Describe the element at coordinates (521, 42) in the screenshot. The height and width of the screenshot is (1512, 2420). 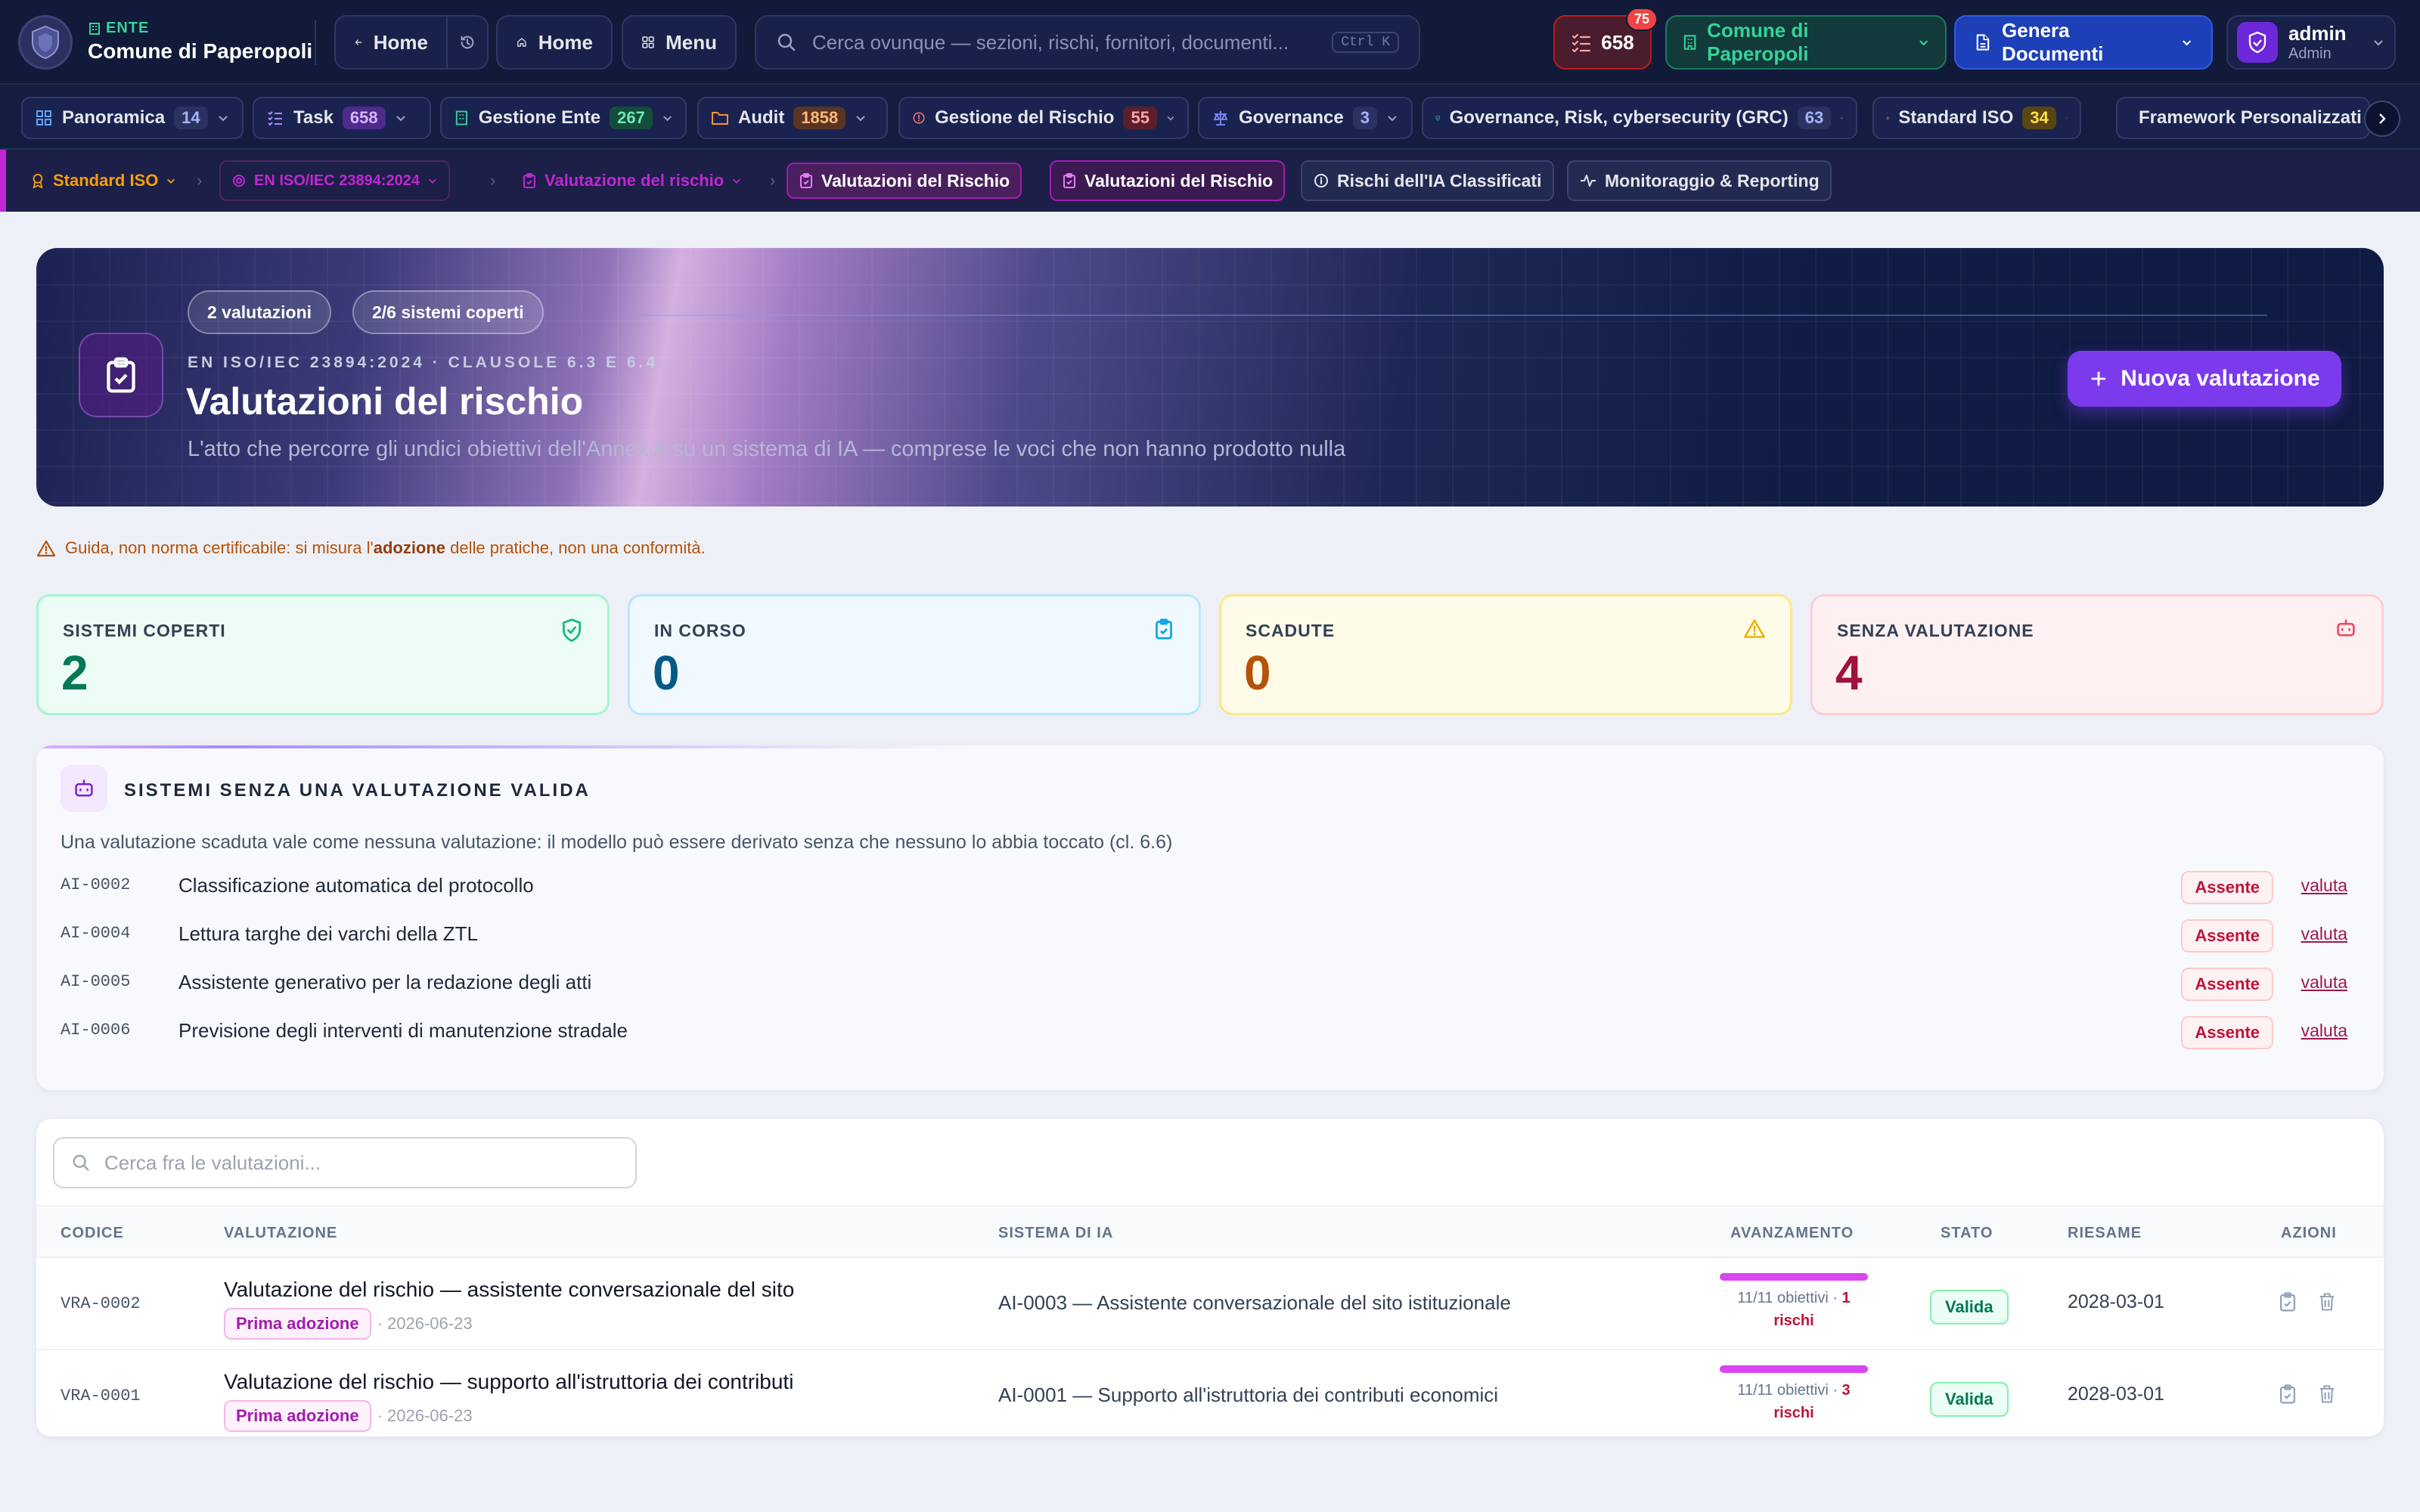
I see `home-icon` at that location.